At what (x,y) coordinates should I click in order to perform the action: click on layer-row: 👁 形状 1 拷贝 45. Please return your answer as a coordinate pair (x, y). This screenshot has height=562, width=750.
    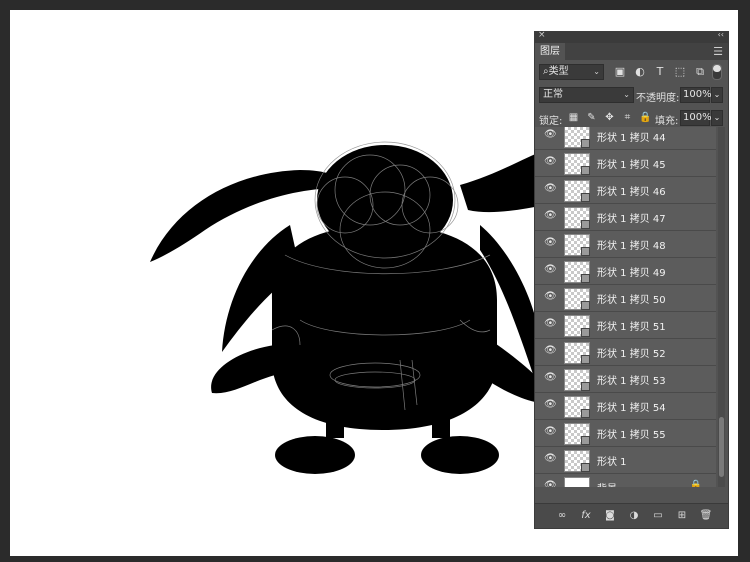
    Looking at the image, I should click on (625, 163).